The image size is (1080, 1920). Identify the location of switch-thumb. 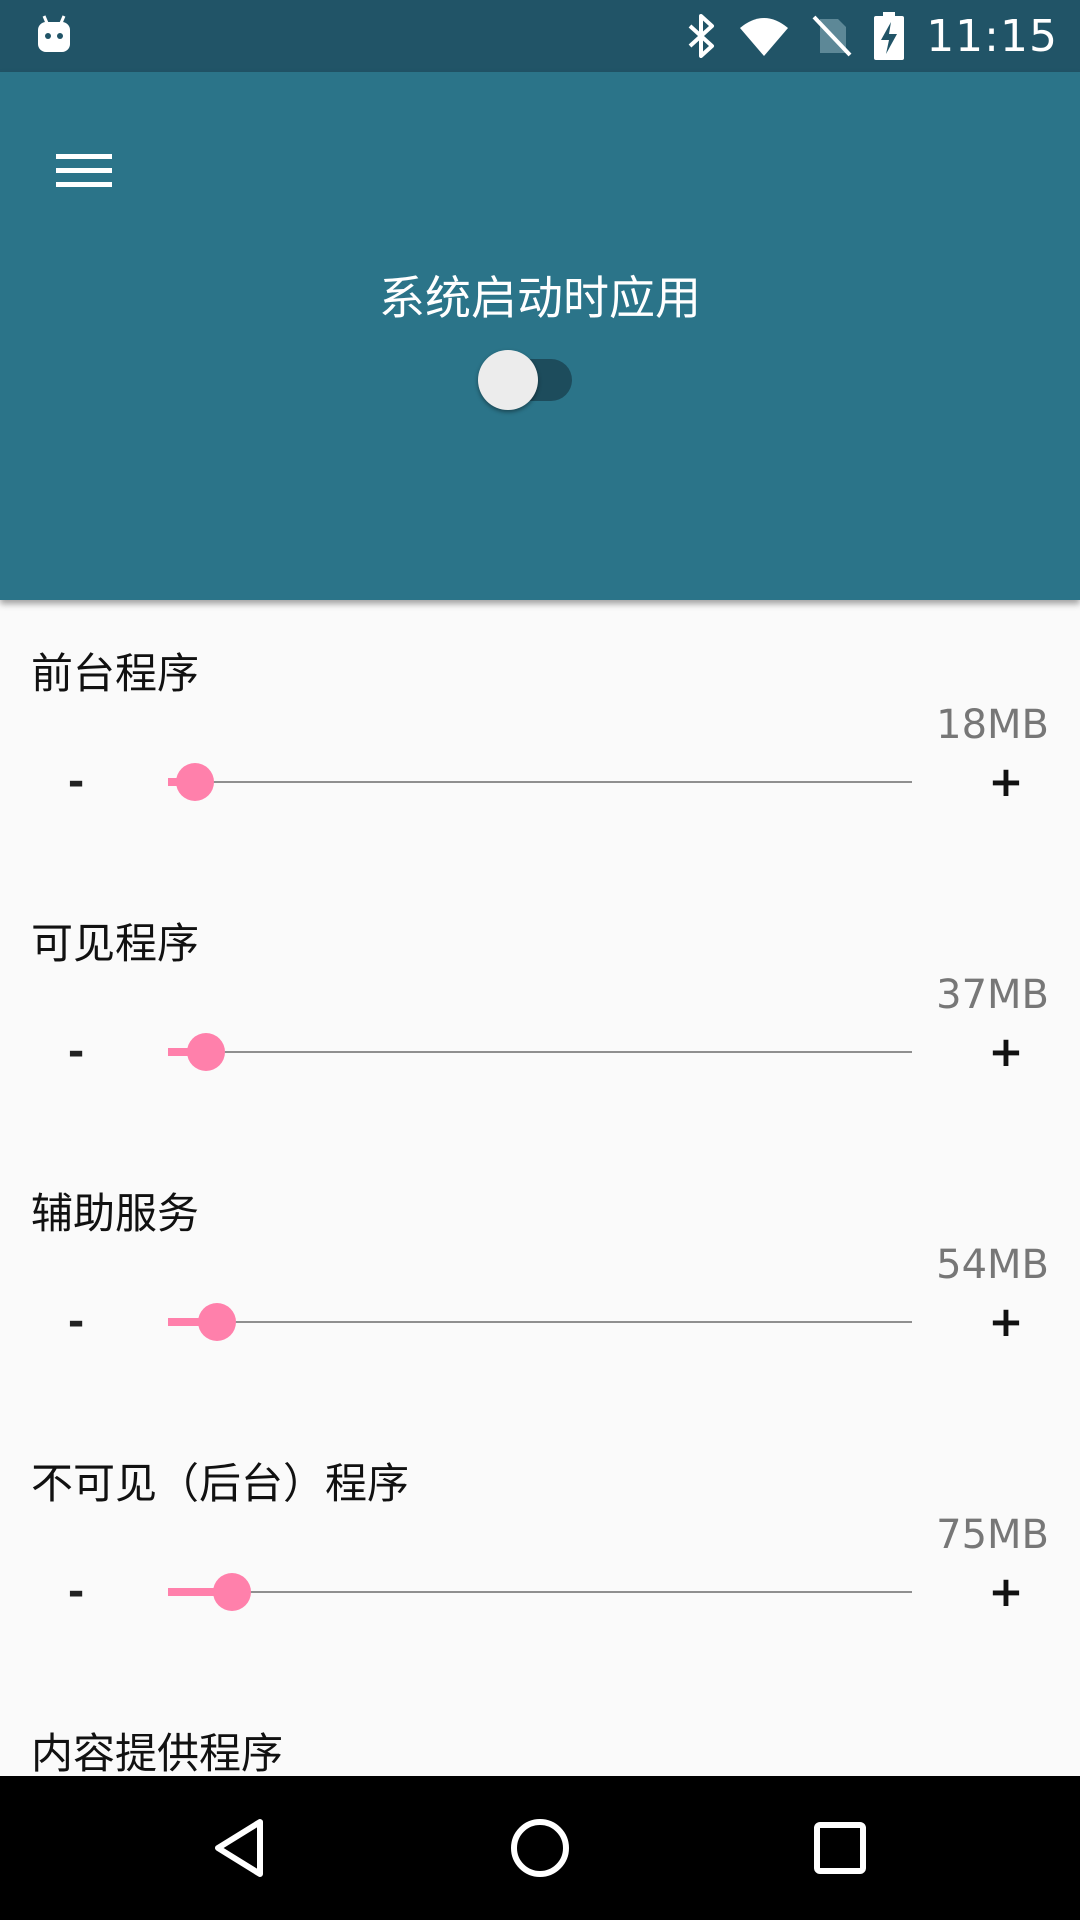
(508, 380).